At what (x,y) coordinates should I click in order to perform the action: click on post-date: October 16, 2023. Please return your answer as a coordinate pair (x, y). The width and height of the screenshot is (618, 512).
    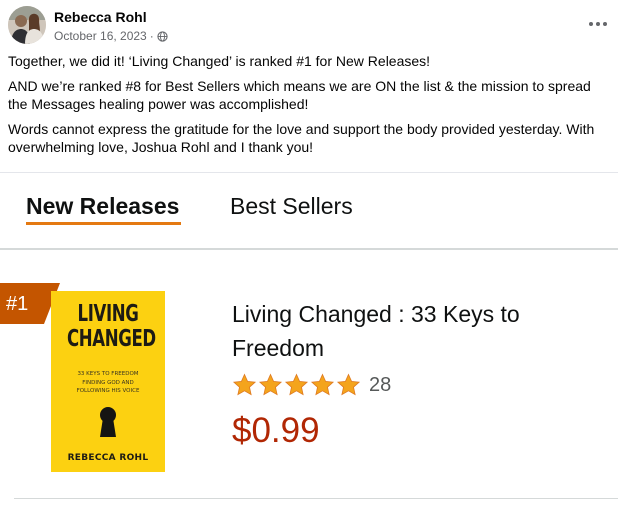
    Looking at the image, I should click on (100, 36).